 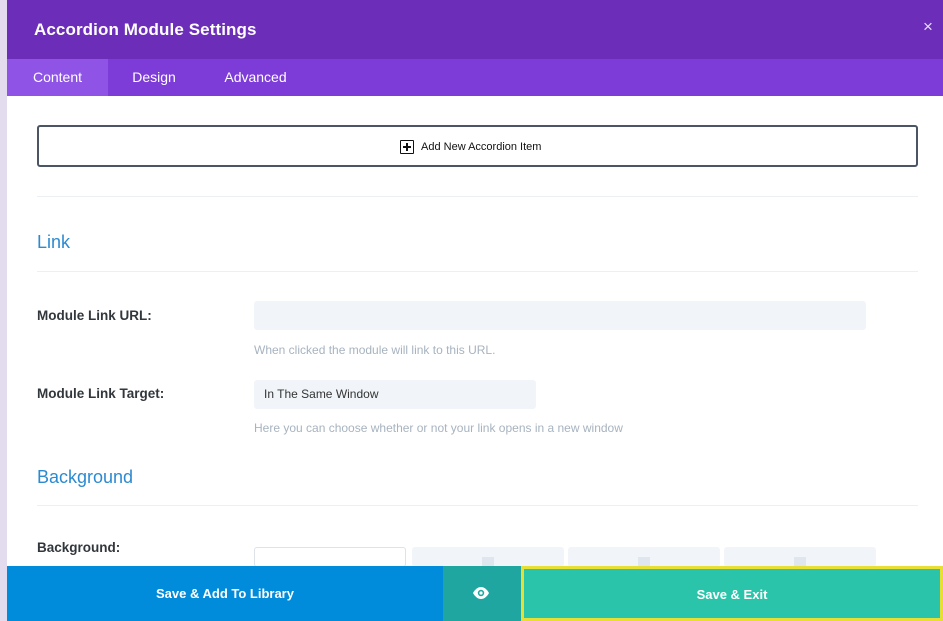 I want to click on eye-icon, so click(x=481, y=593).